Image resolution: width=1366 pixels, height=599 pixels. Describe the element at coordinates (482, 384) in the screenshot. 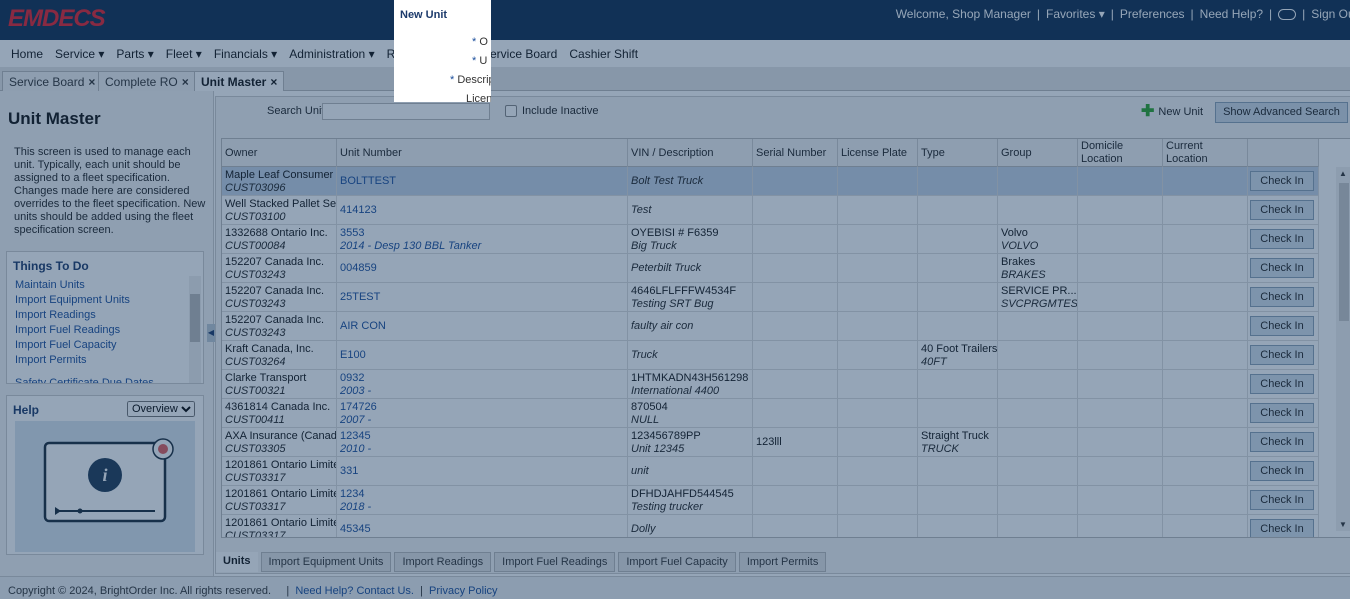

I see `cell-unit-number: 0932 2003 -` at that location.